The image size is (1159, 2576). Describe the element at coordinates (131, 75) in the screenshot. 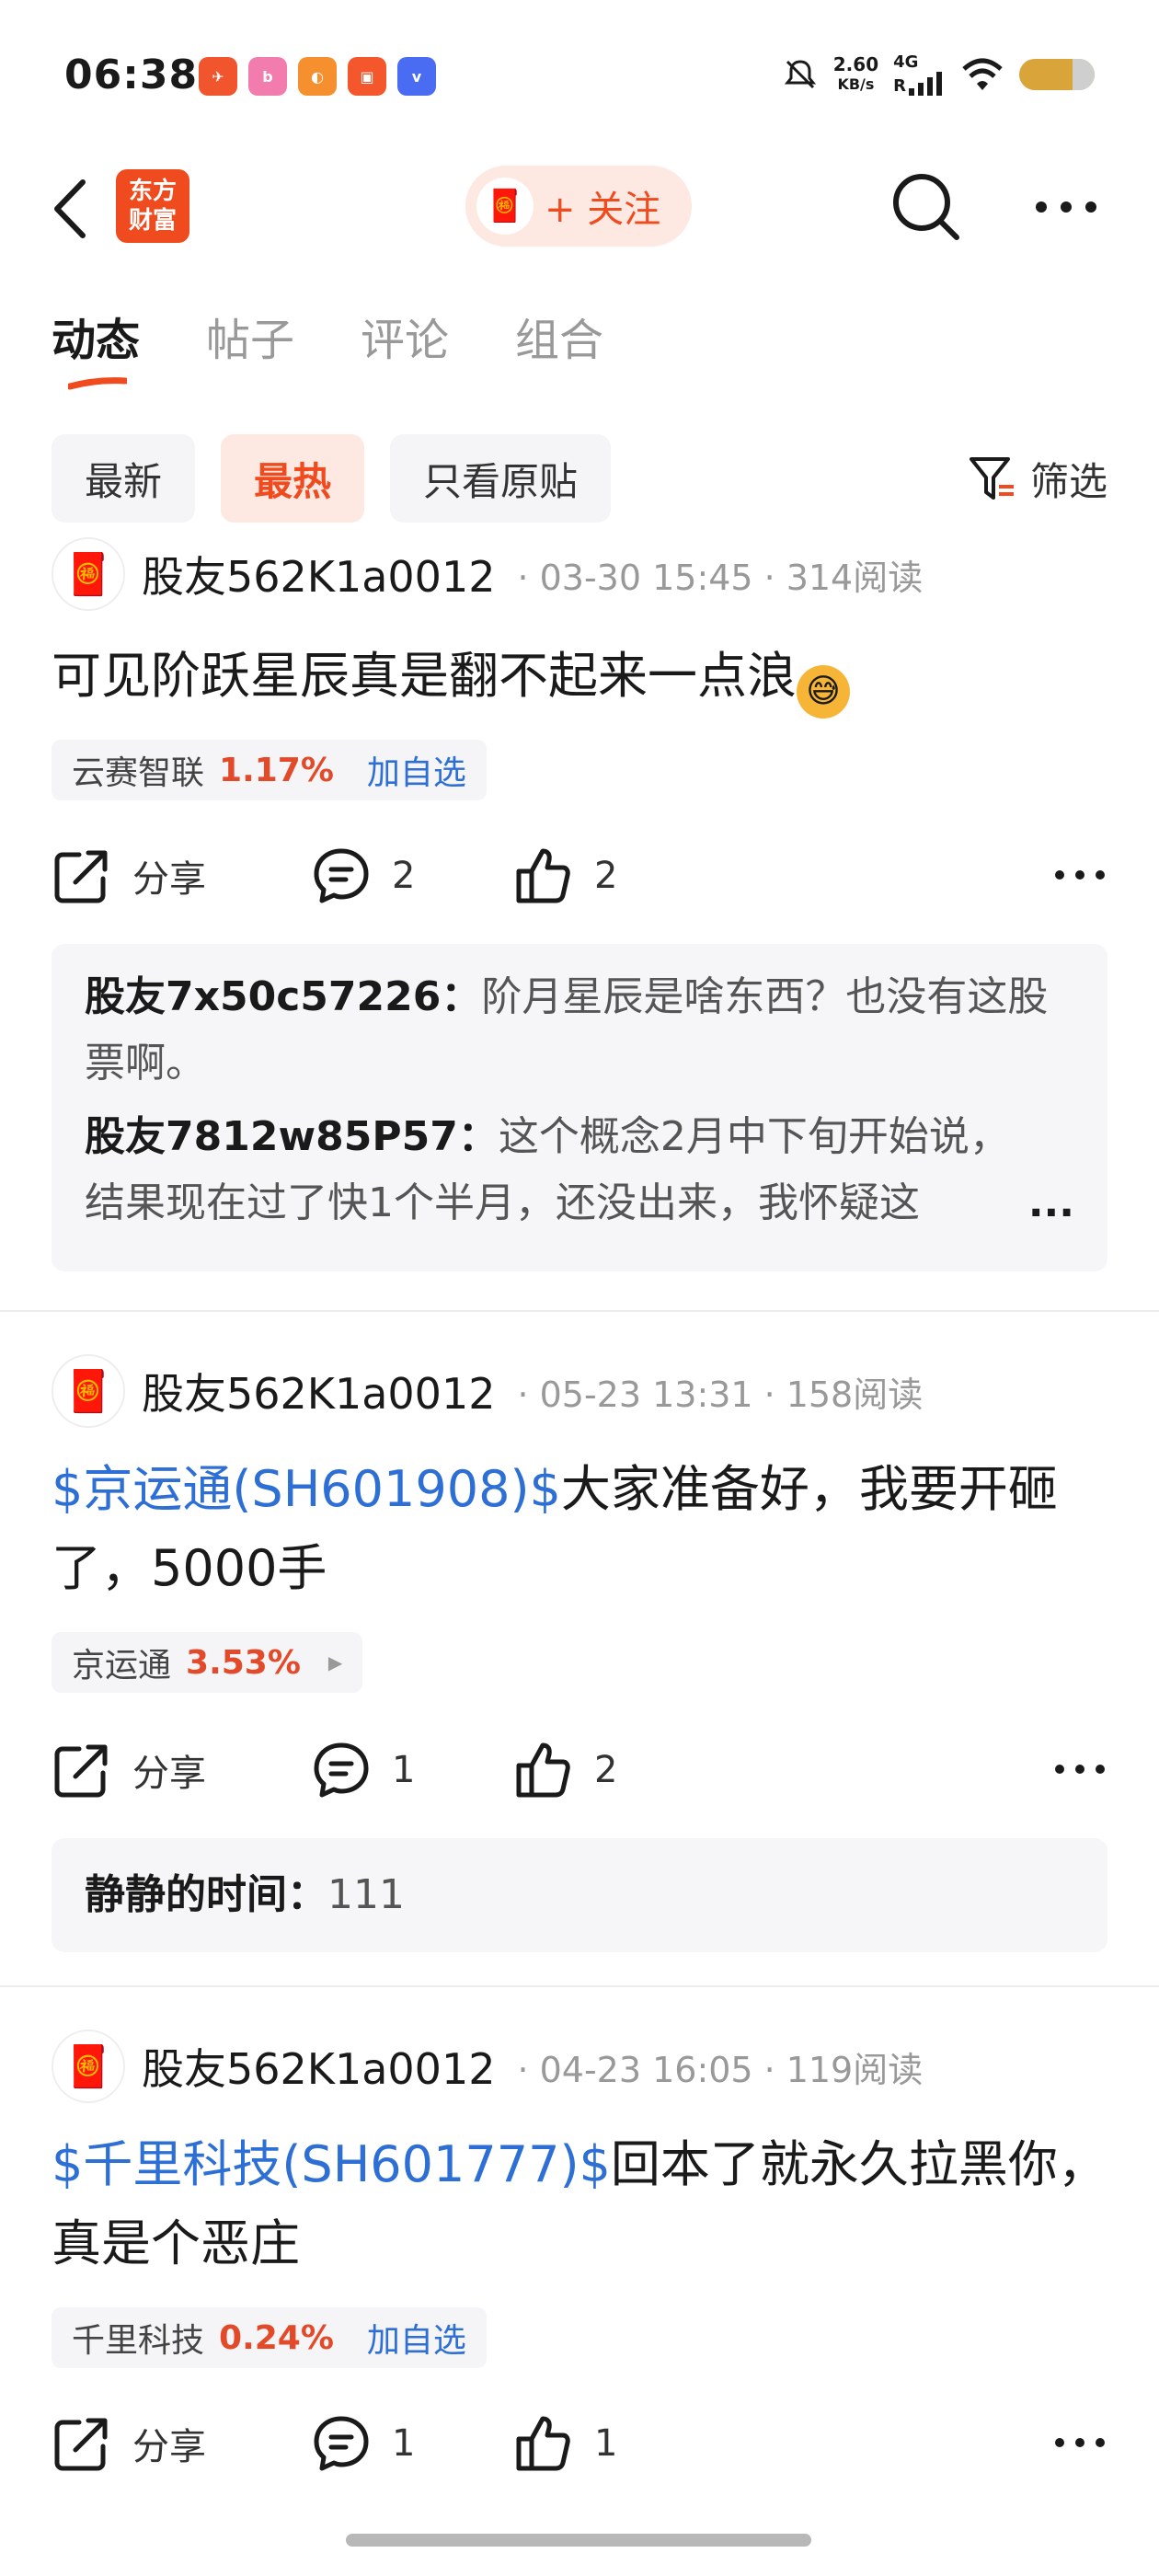

I see `status-time: 06:38` at that location.